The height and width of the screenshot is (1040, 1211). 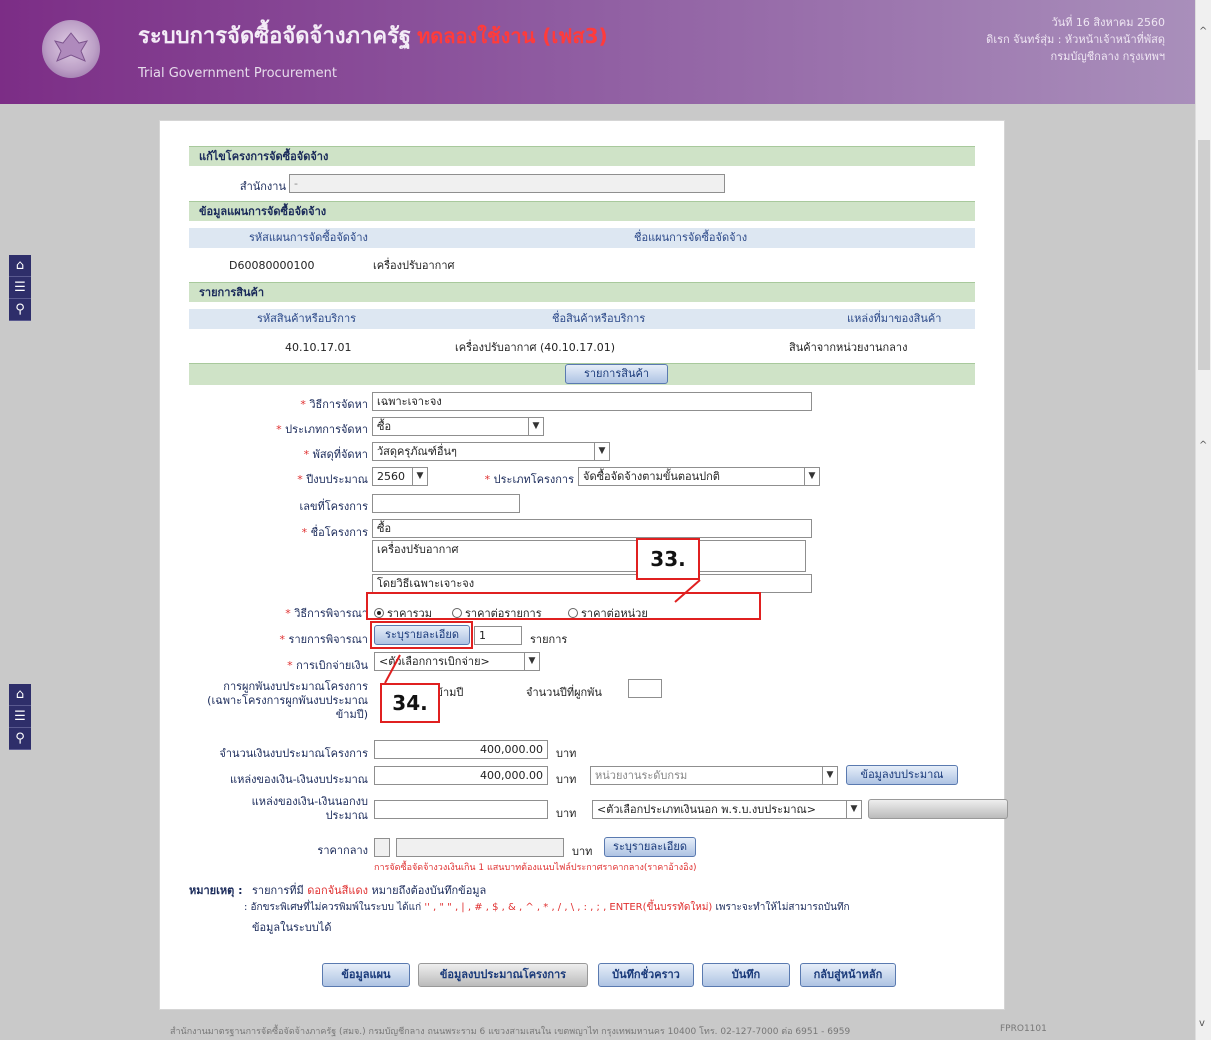 I want to click on page-code: FPRO1101, so click(x=1023, y=1029).